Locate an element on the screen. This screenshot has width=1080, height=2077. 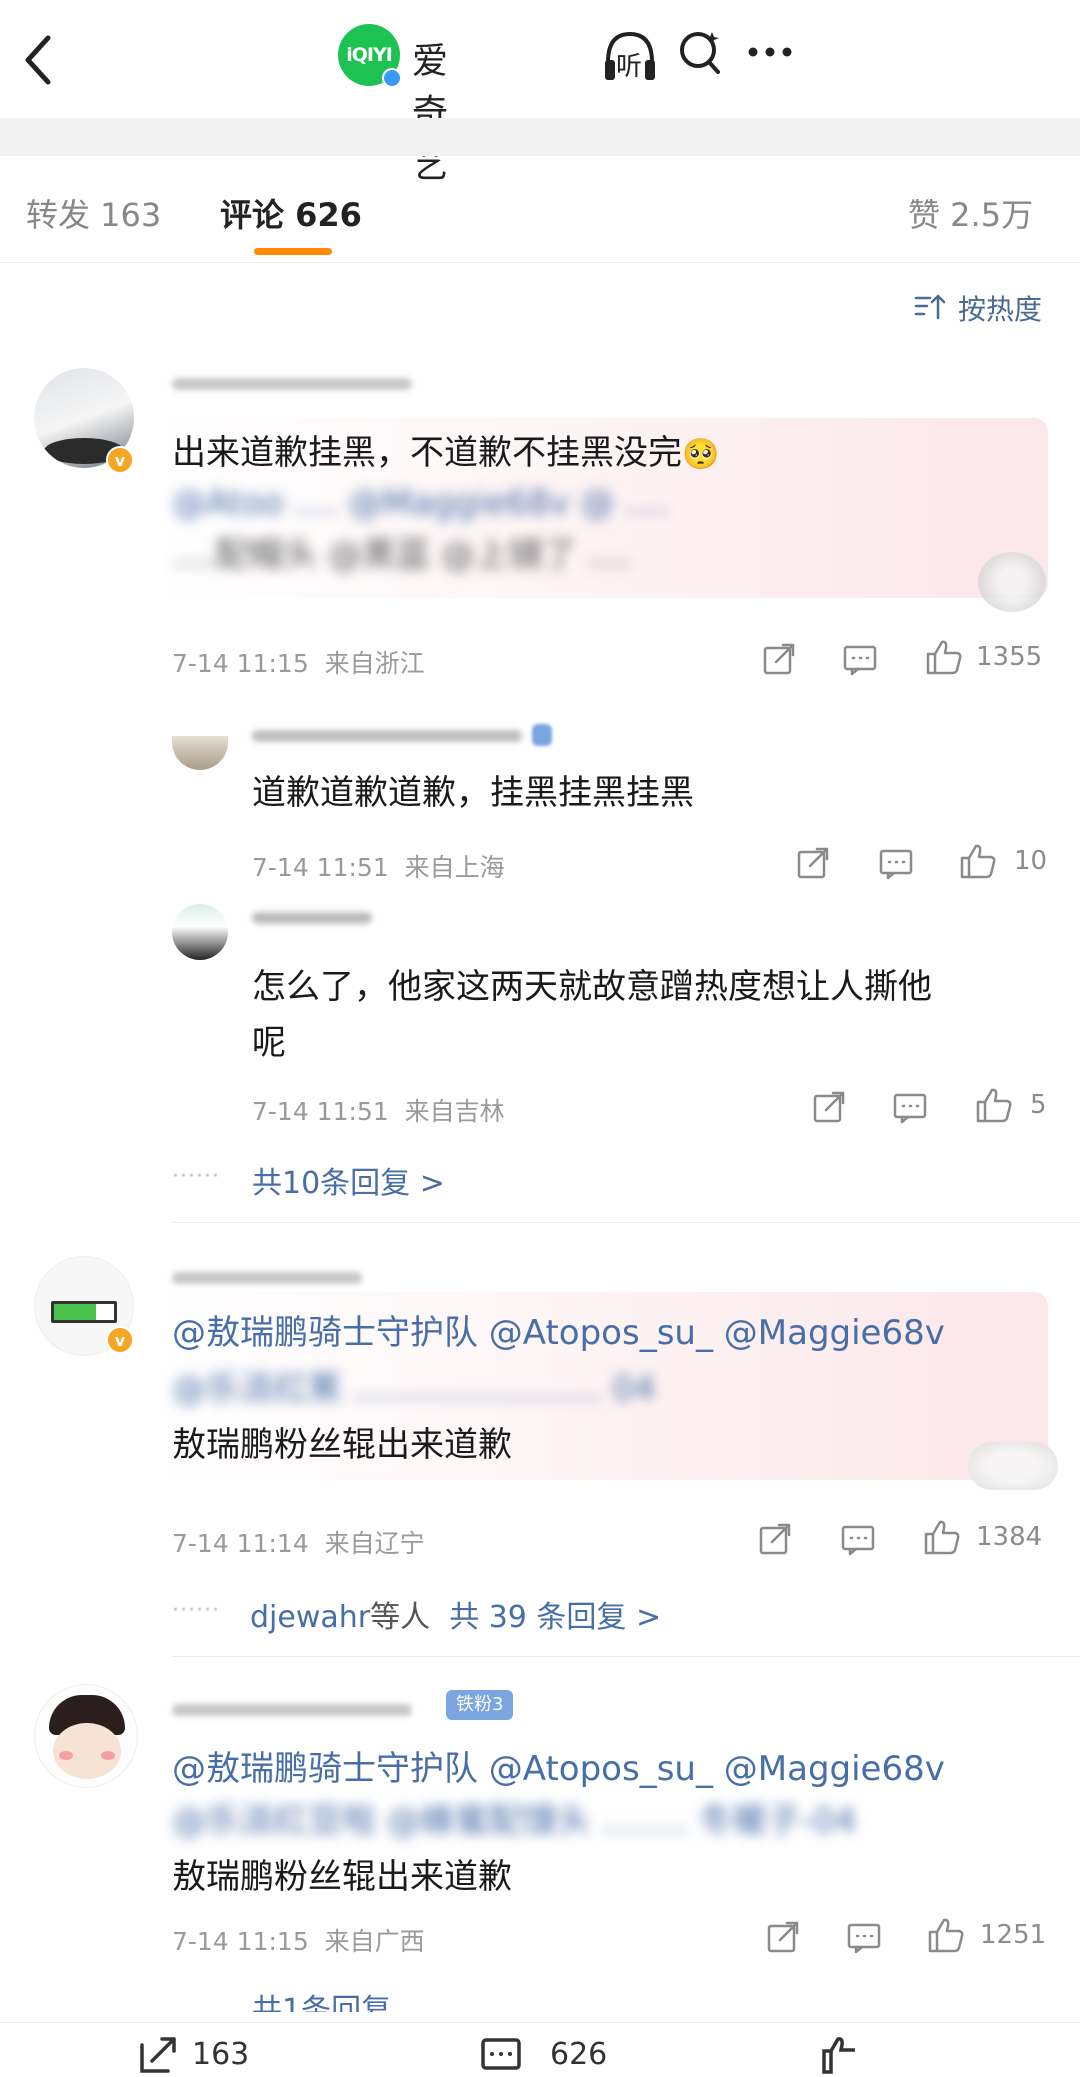
tab-active-underline is located at coordinates (293, 251).